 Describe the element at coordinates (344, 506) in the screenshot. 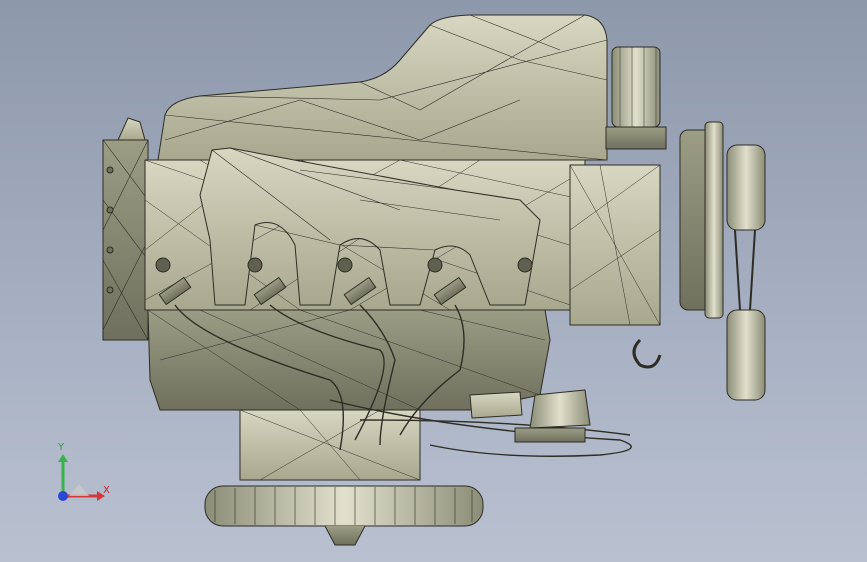

I see `flywheel` at that location.